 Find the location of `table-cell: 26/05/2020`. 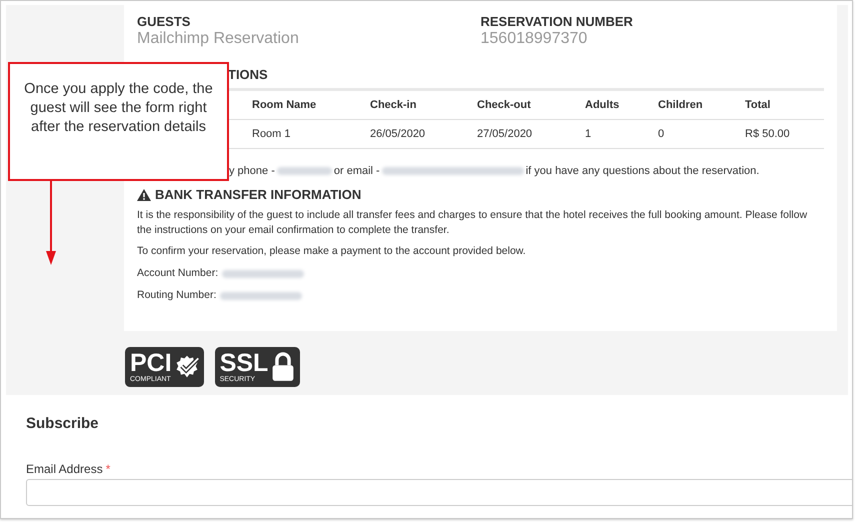

table-cell: 26/05/2020 is located at coordinates (423, 134).